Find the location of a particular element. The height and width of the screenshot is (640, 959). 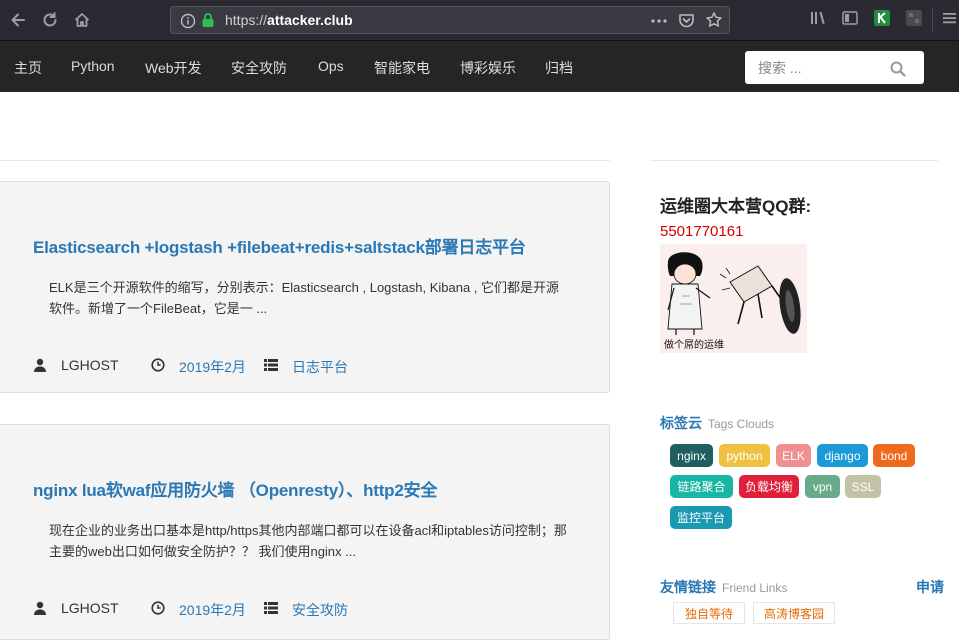

search-icon is located at coordinates (898, 69).